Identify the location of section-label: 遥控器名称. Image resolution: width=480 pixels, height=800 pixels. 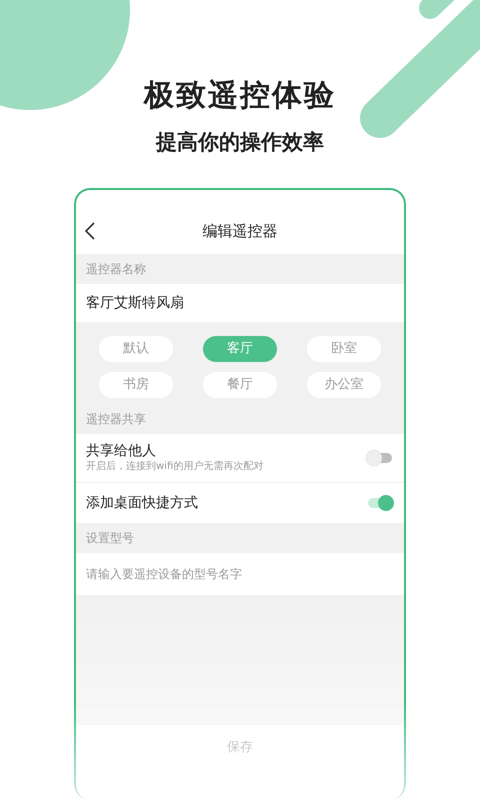
(240, 269).